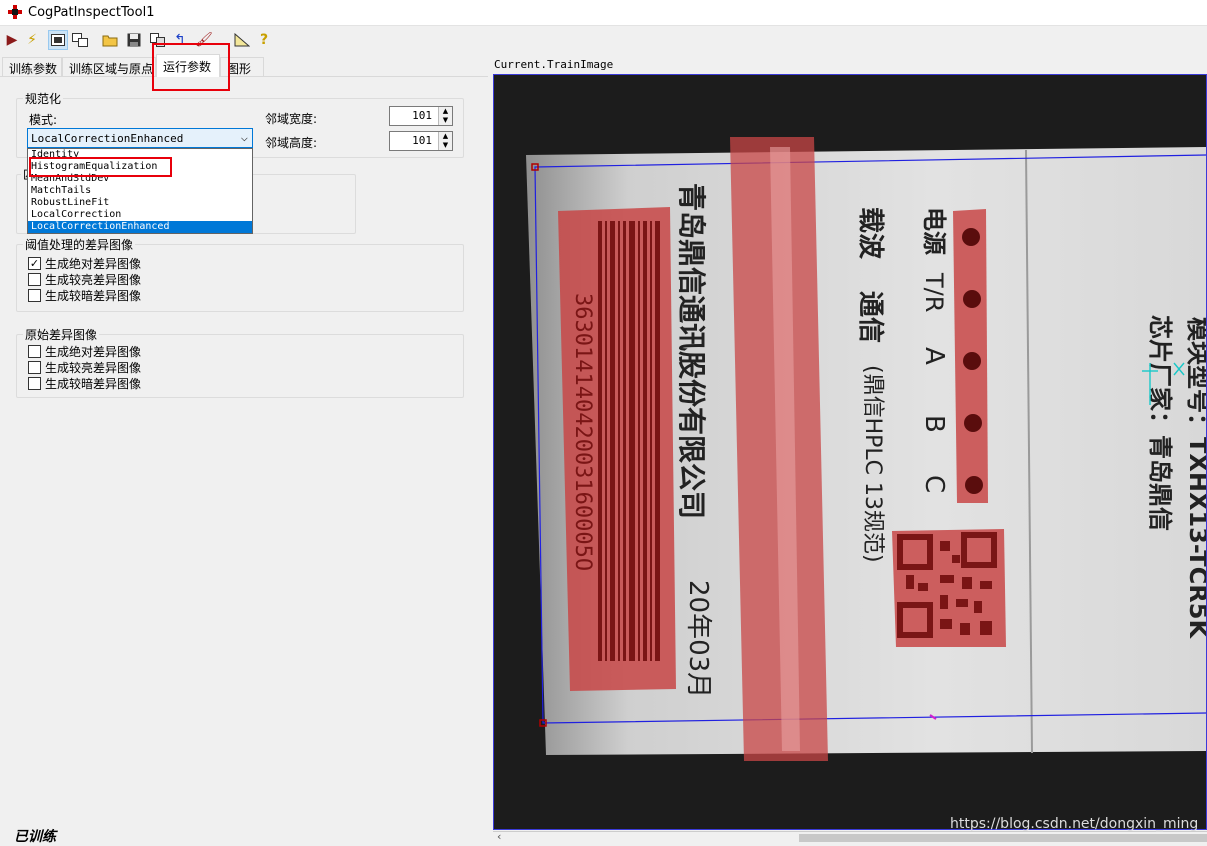 This screenshot has width=1207, height=846. What do you see at coordinates (43, 98) in the screenshot?
I see `normalization-group-title: 规范化` at bounding box center [43, 98].